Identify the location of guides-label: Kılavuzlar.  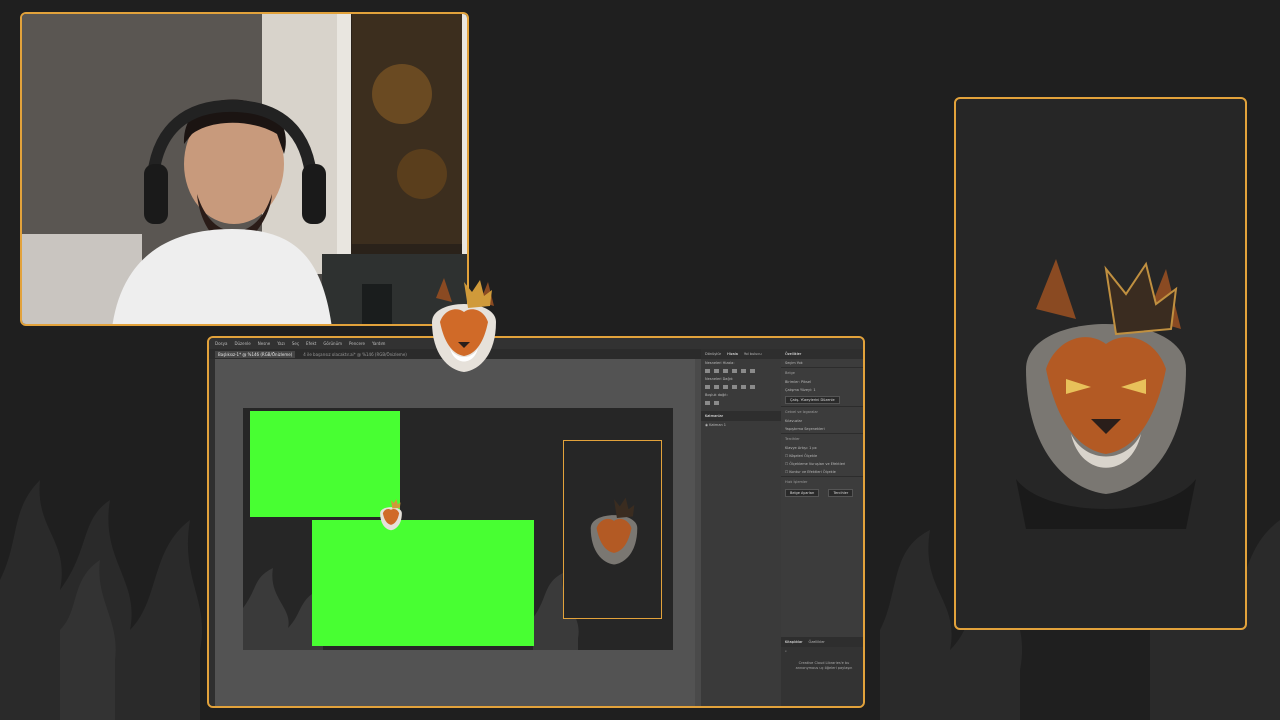
(794, 421).